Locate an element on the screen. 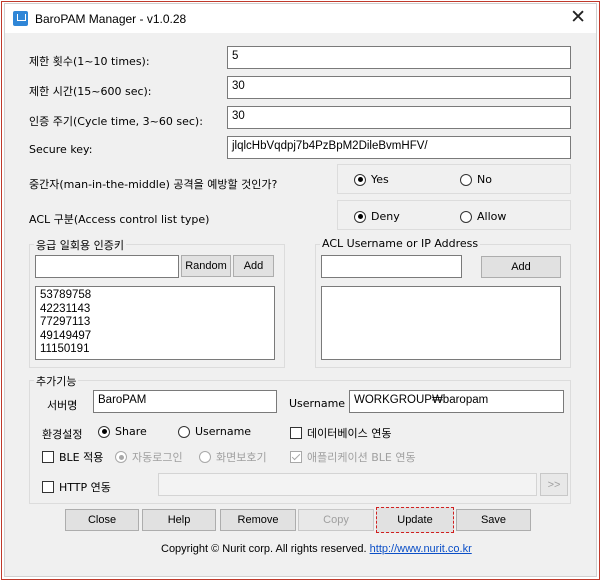  copy-button: Copy is located at coordinates (336, 520).